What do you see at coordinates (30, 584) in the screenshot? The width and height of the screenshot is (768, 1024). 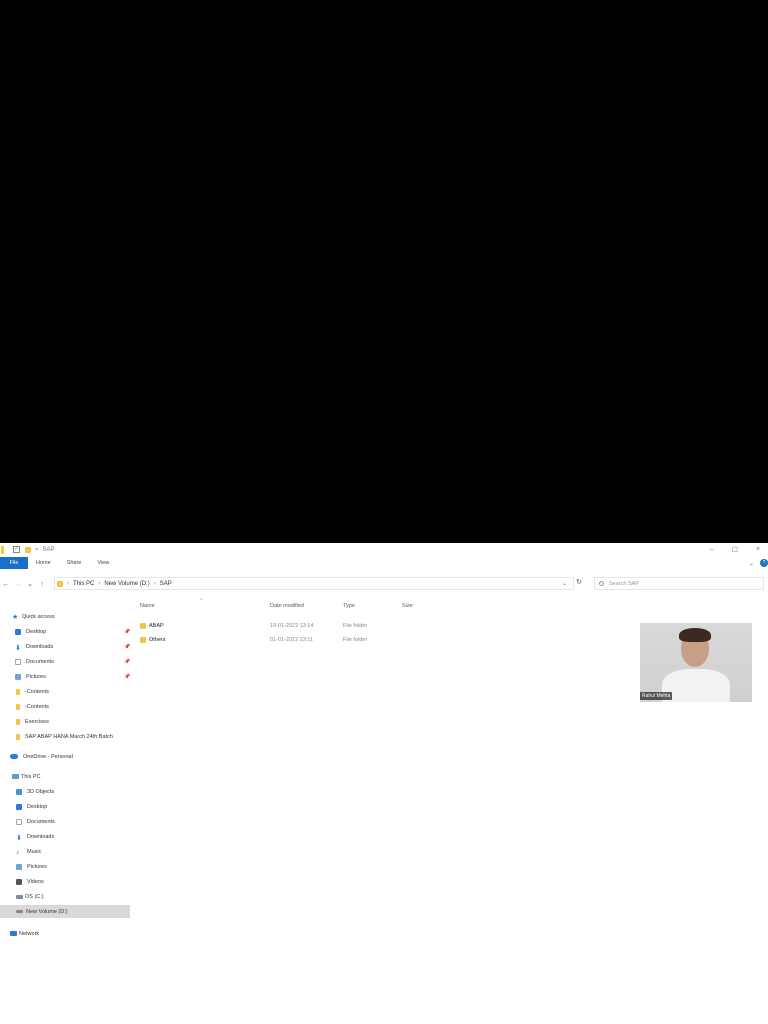 I see `recent-locations-chevron-icon: ⌄` at bounding box center [30, 584].